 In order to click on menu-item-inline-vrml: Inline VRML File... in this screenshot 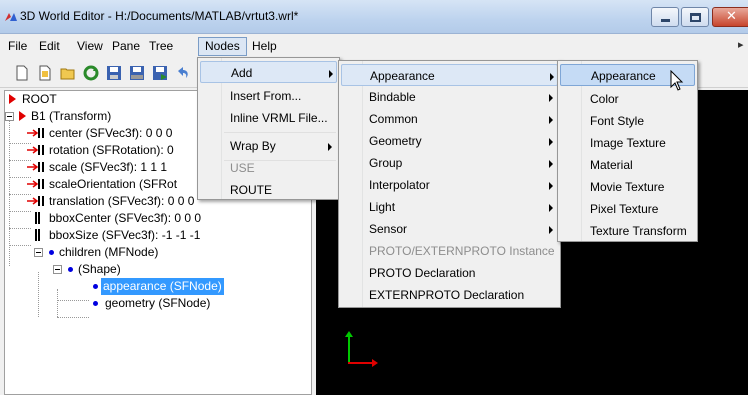, I will do `click(268, 118)`.